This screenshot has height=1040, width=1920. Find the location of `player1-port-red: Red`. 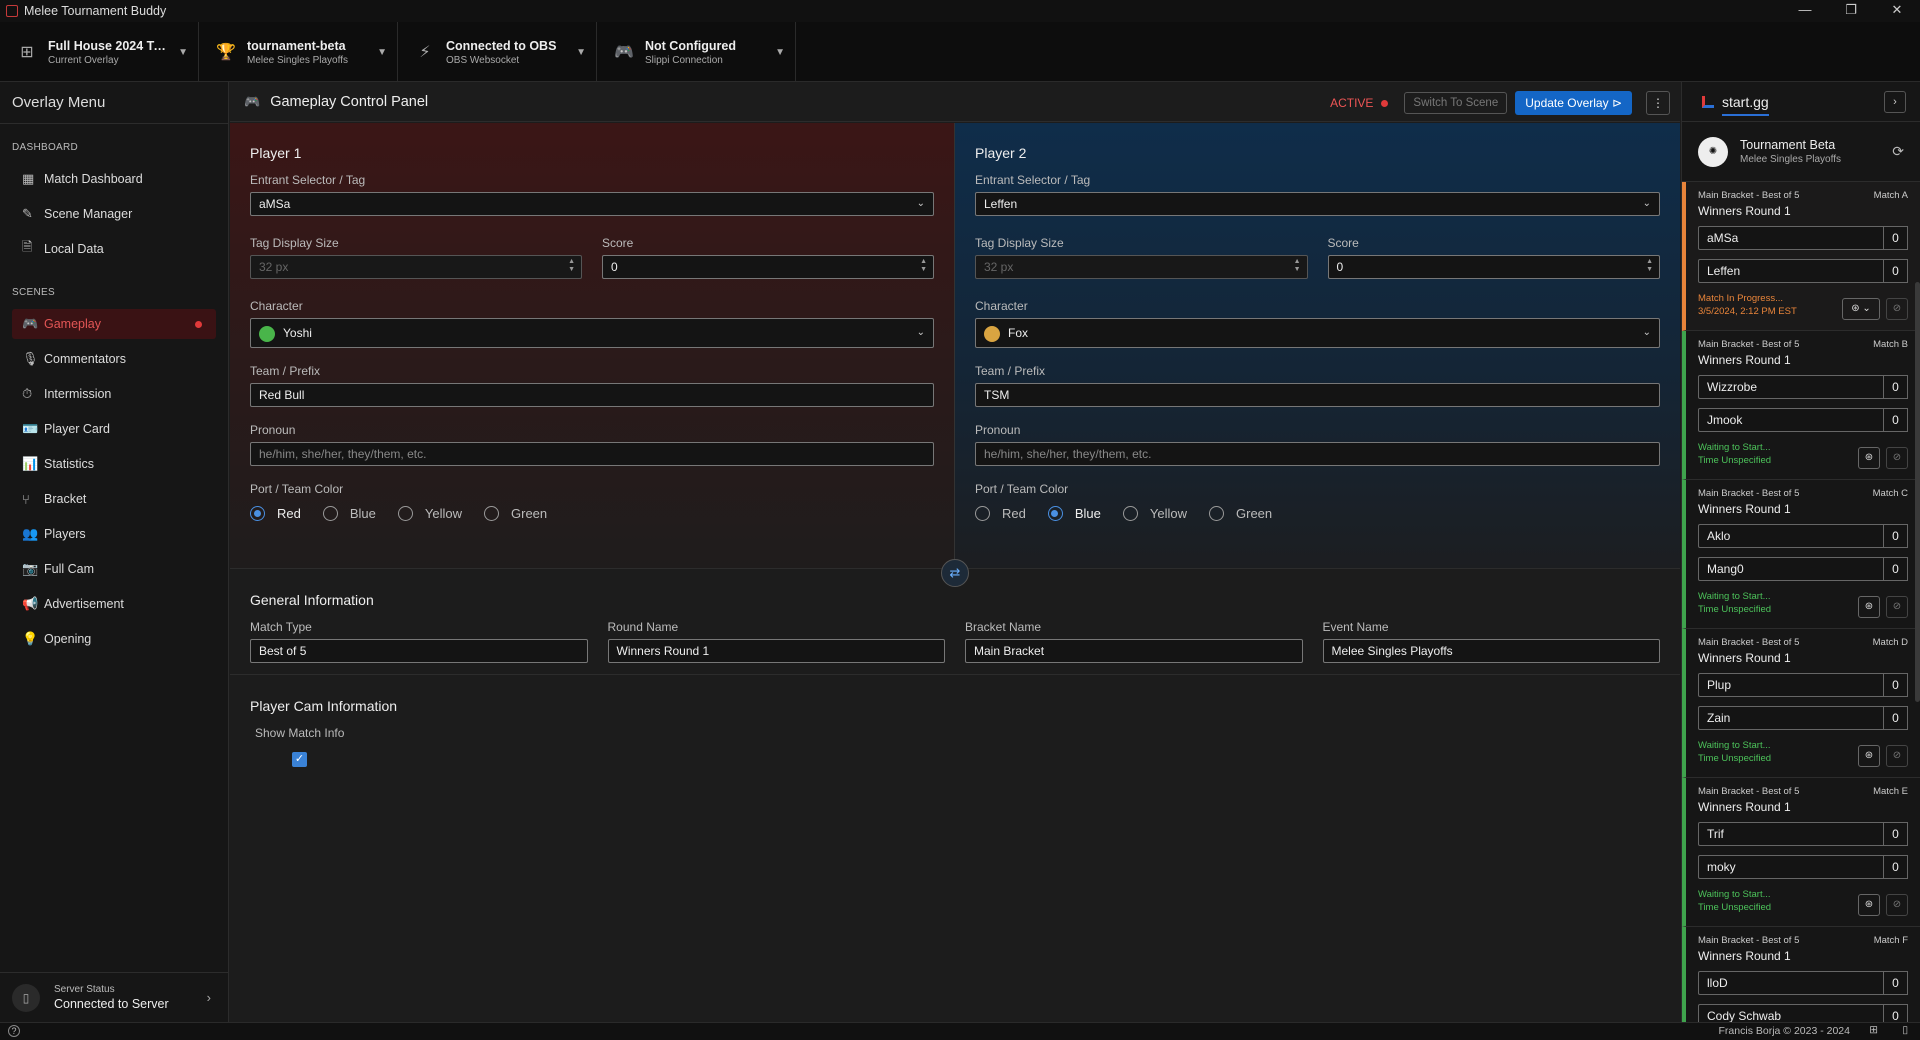

player1-port-red: Red is located at coordinates (275, 513).